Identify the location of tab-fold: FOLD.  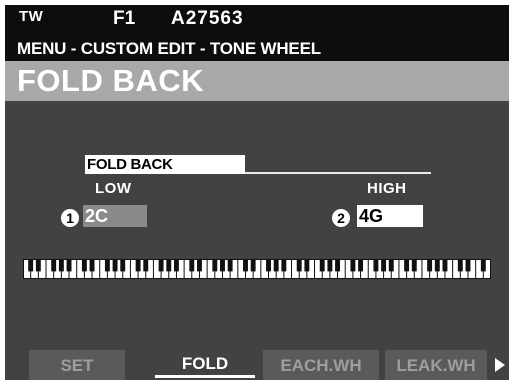
(205, 365).